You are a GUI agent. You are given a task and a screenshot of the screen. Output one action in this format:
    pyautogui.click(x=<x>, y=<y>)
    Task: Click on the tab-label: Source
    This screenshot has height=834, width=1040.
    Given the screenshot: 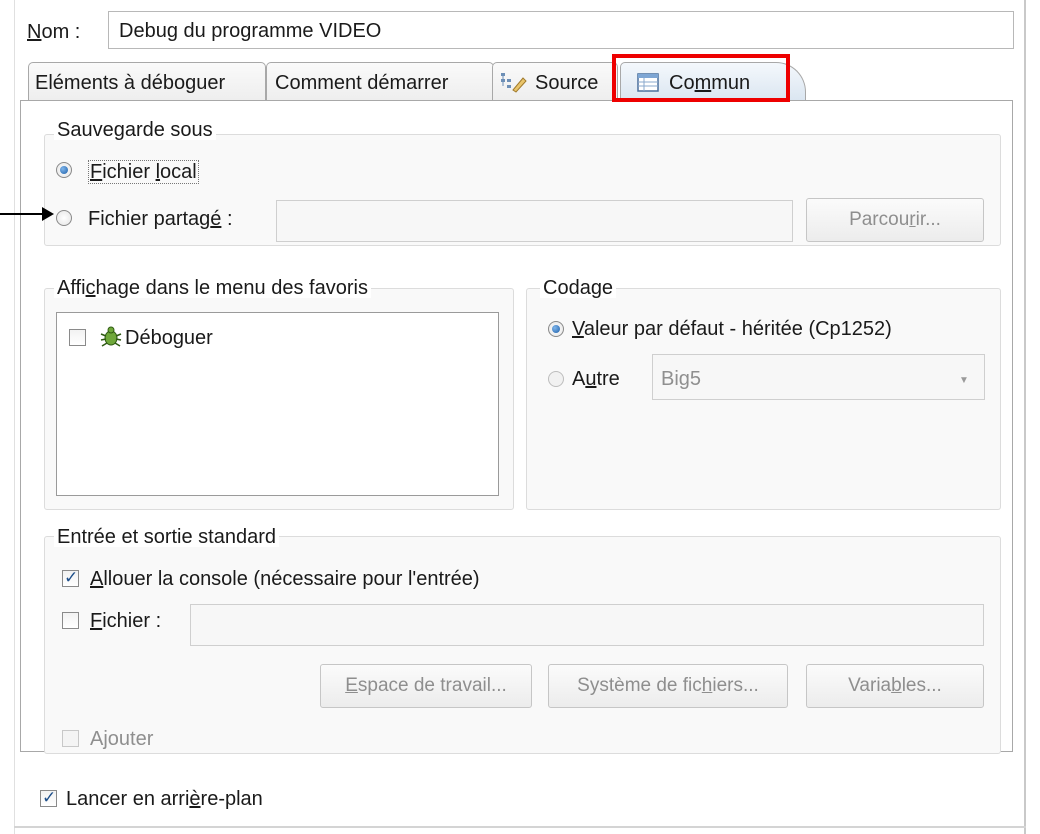 What is the action you would take?
    pyautogui.click(x=567, y=83)
    